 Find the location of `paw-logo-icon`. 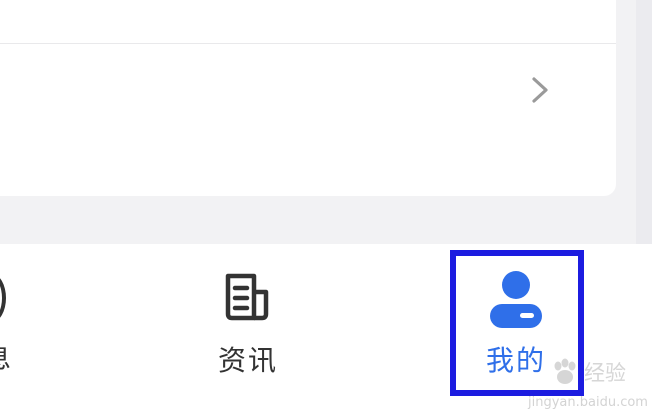

paw-logo-icon is located at coordinates (565, 371).